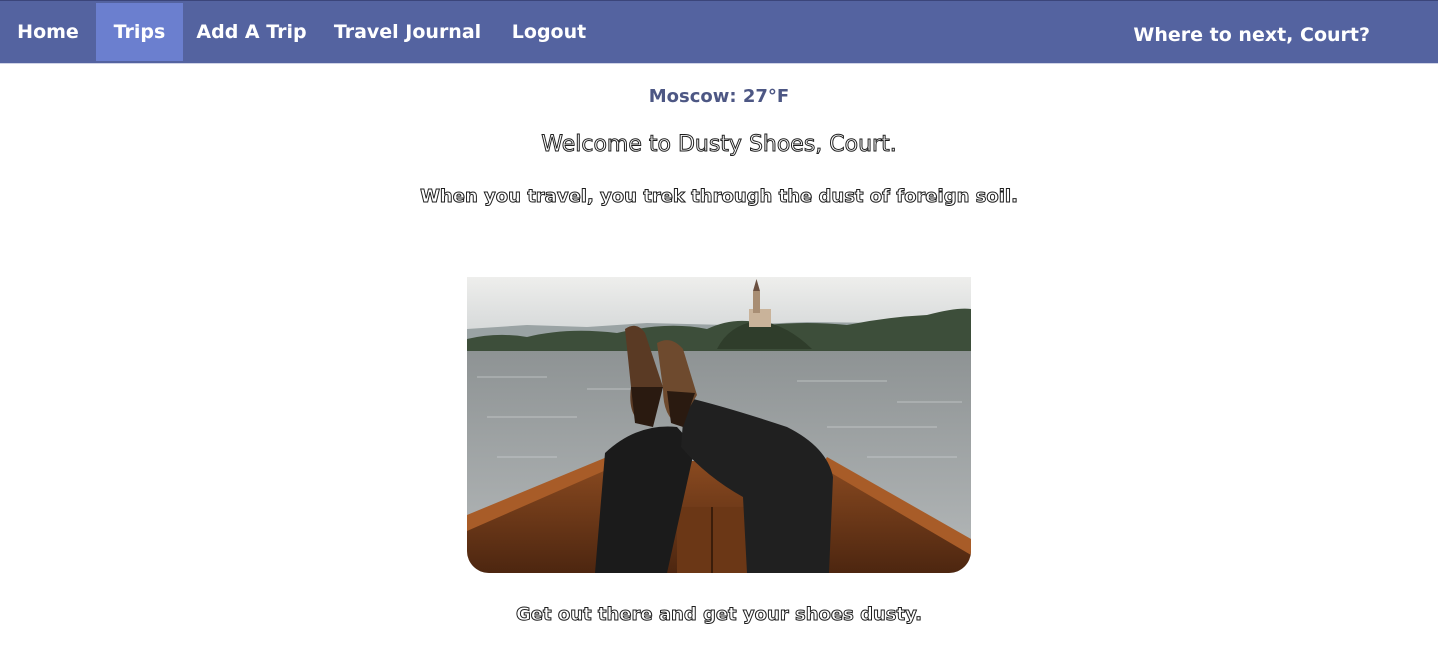  What do you see at coordinates (719, 96) in the screenshot?
I see `weather-readout: Moscow: 27°F` at bounding box center [719, 96].